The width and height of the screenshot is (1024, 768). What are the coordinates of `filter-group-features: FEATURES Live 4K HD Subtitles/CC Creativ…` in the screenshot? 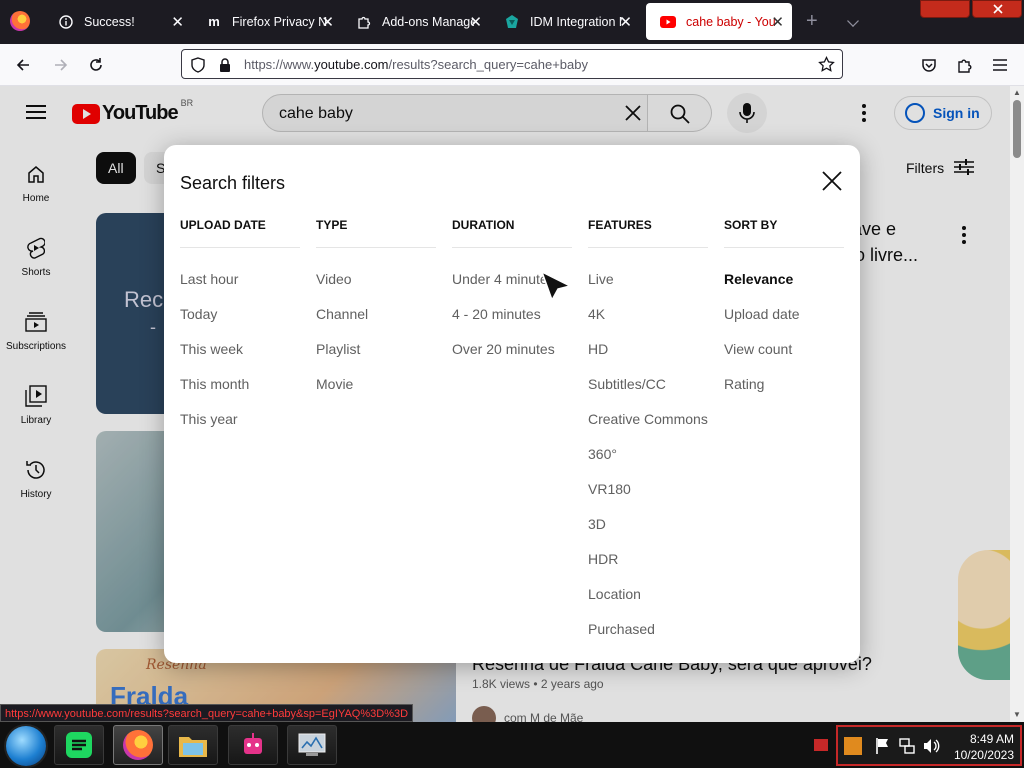 It's located at (648, 432).